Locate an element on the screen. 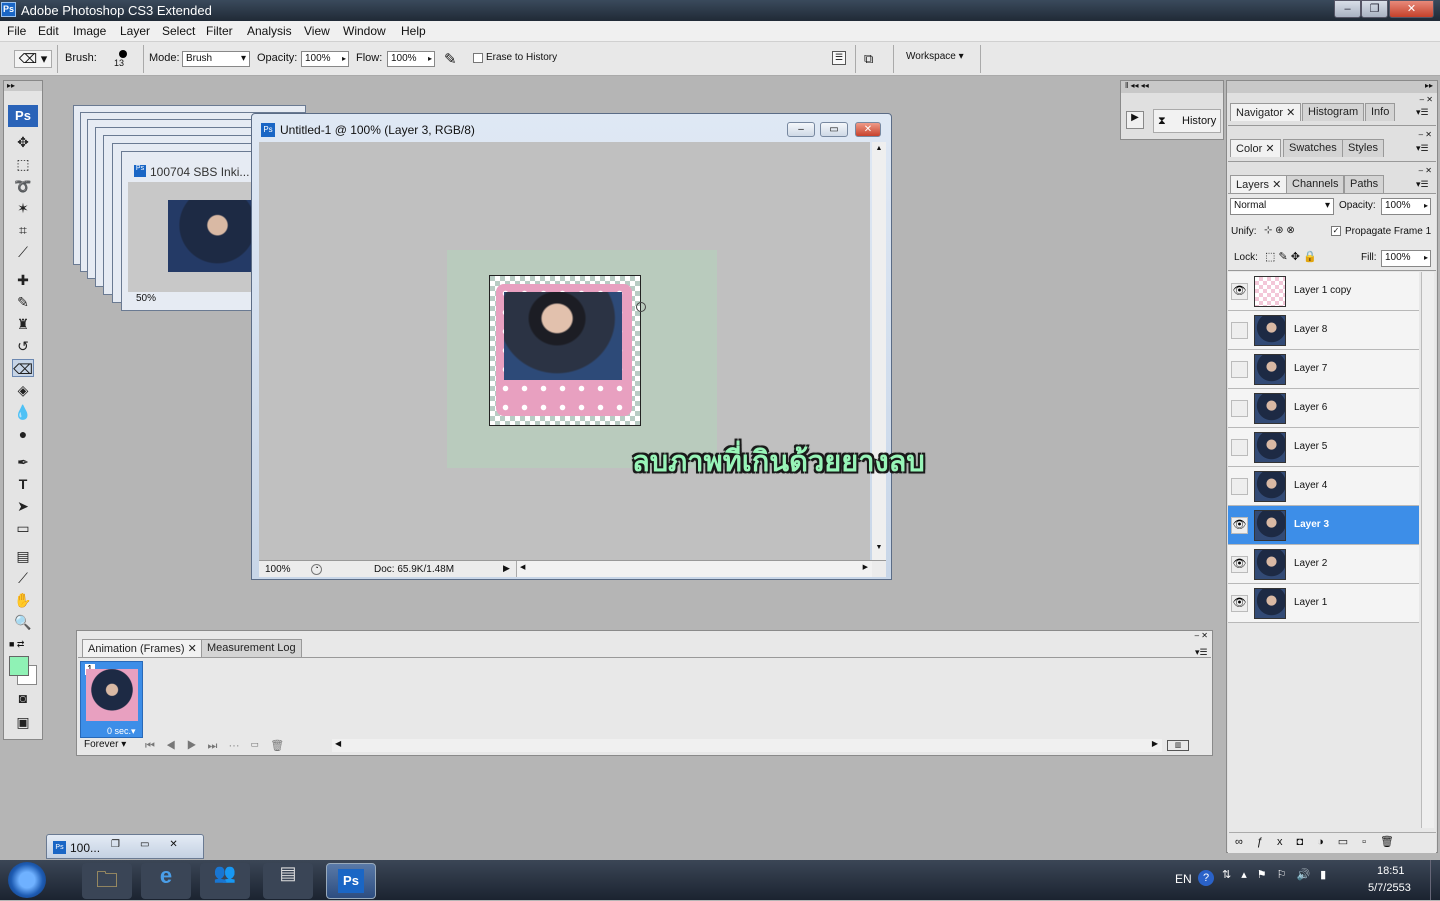 Image resolution: width=1440 pixels, height=901 pixels. show-desktop-button is located at coordinates (1435, 880).